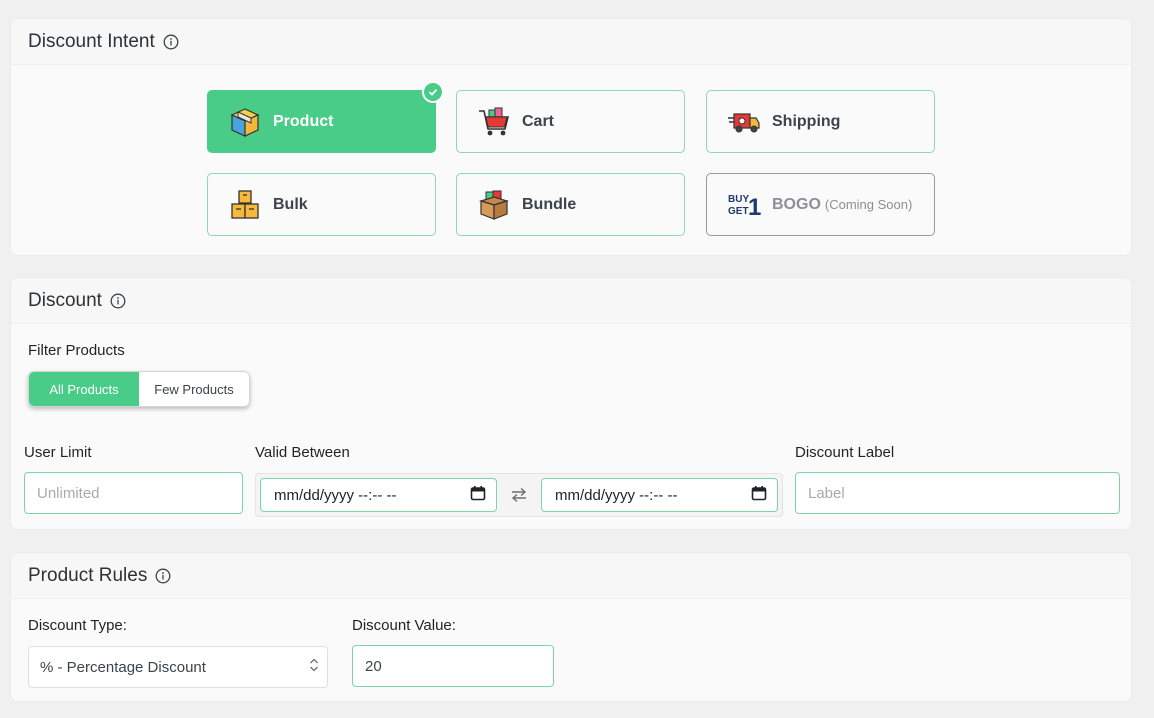  Describe the element at coordinates (88, 575) in the screenshot. I see `product-rules-title: Product Rules` at that location.